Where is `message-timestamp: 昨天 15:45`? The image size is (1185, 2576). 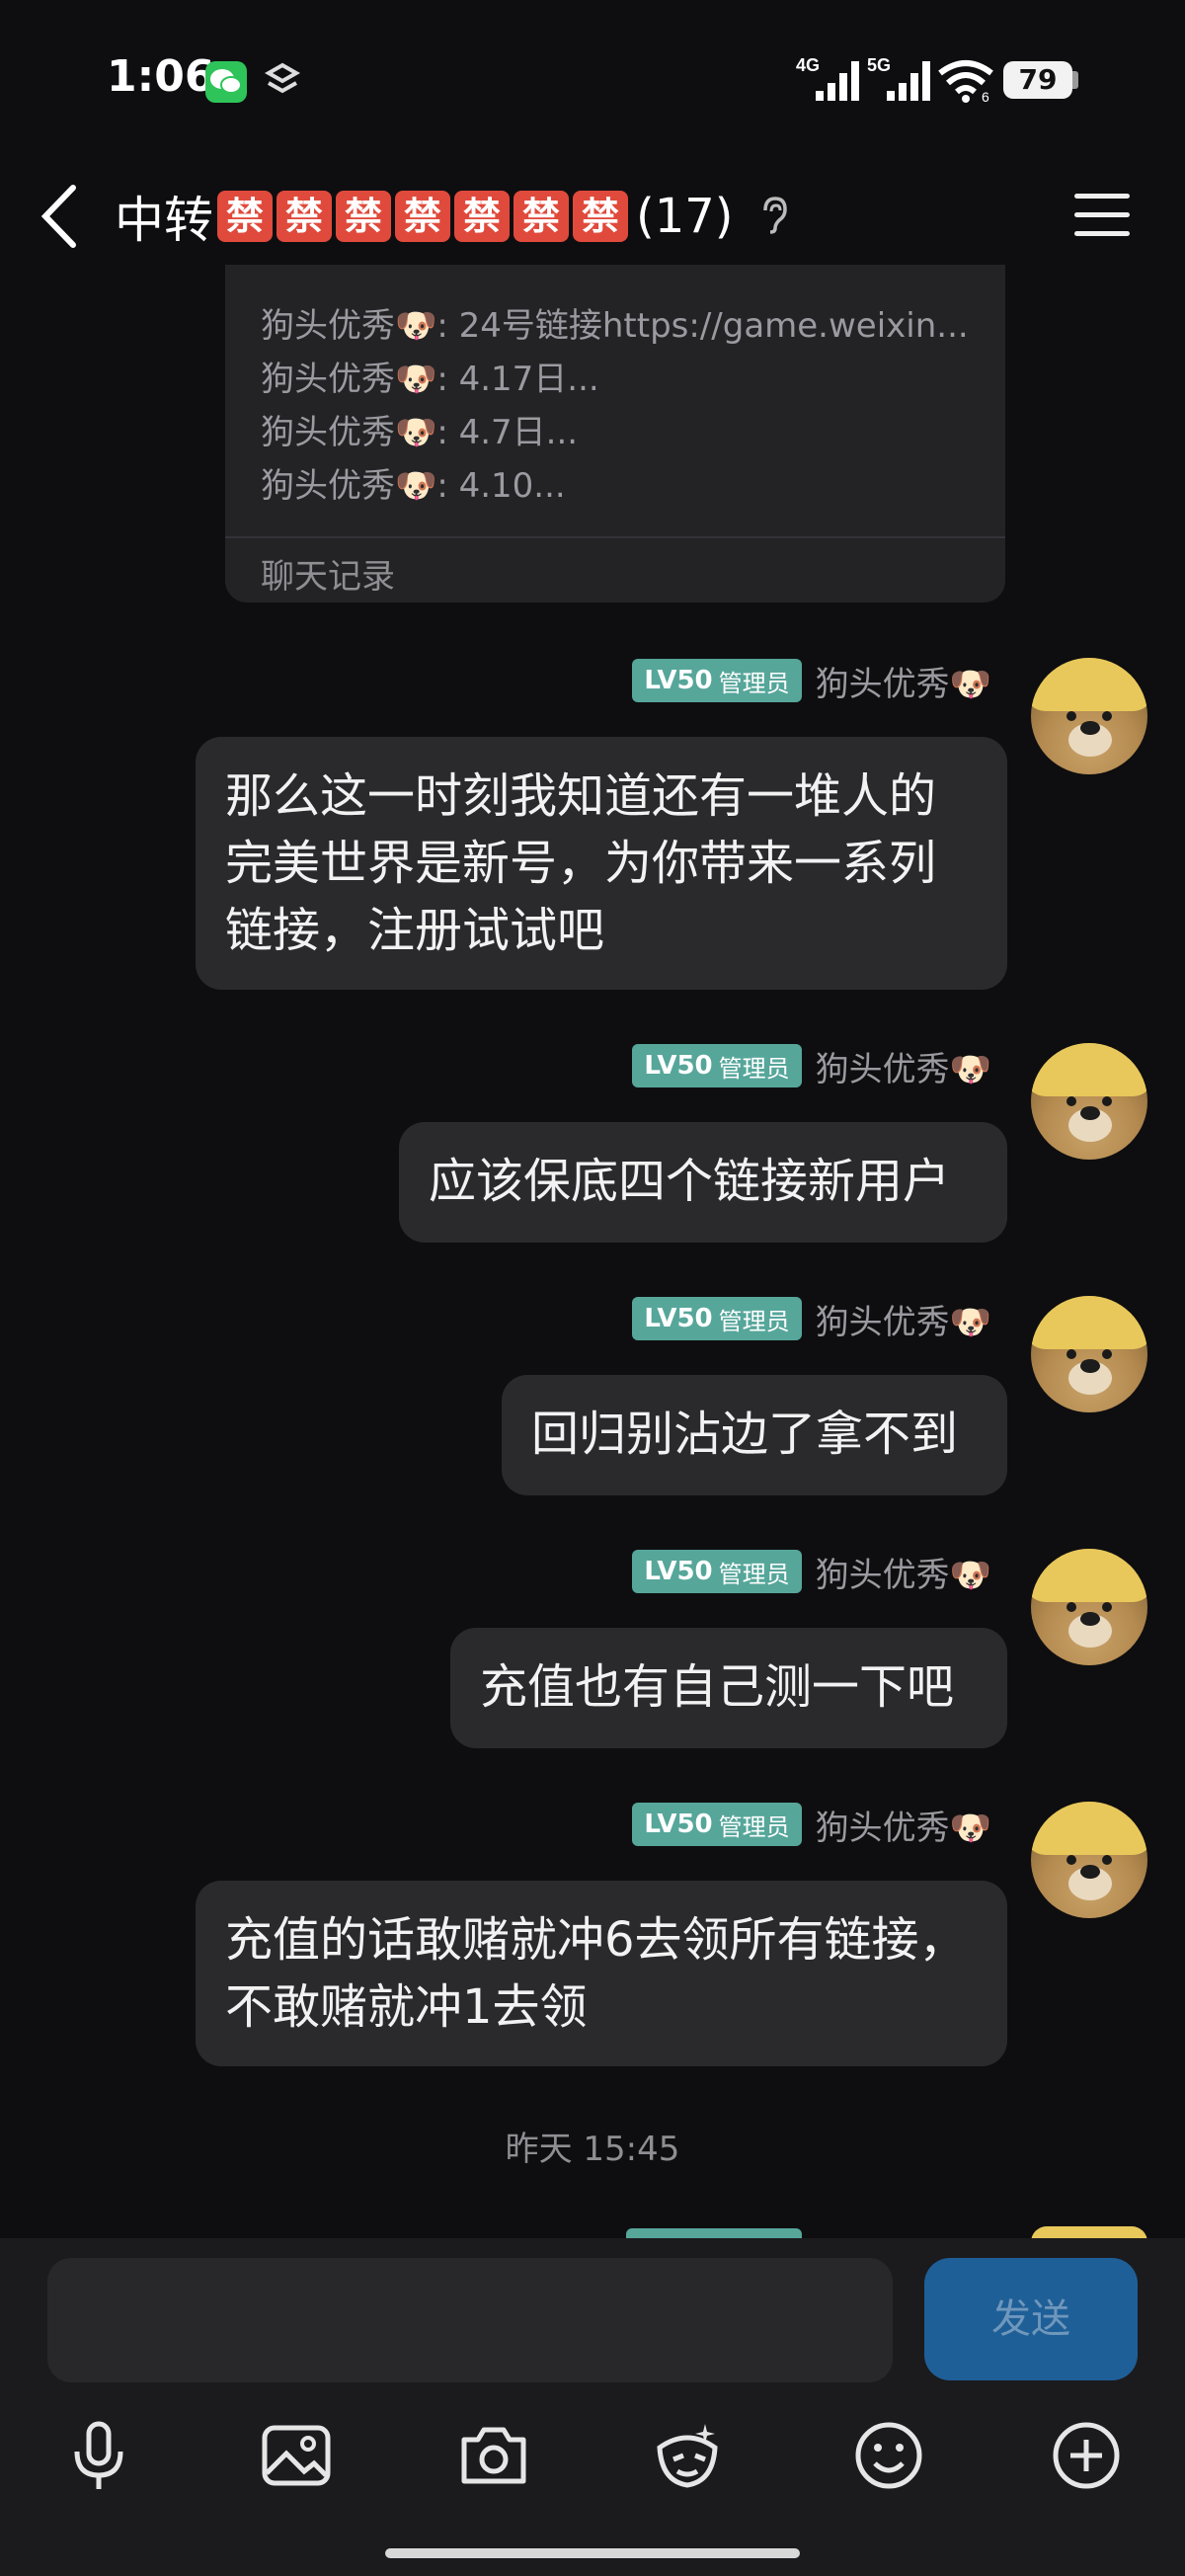
message-timestamp: 昨天 15:45 is located at coordinates (592, 2149).